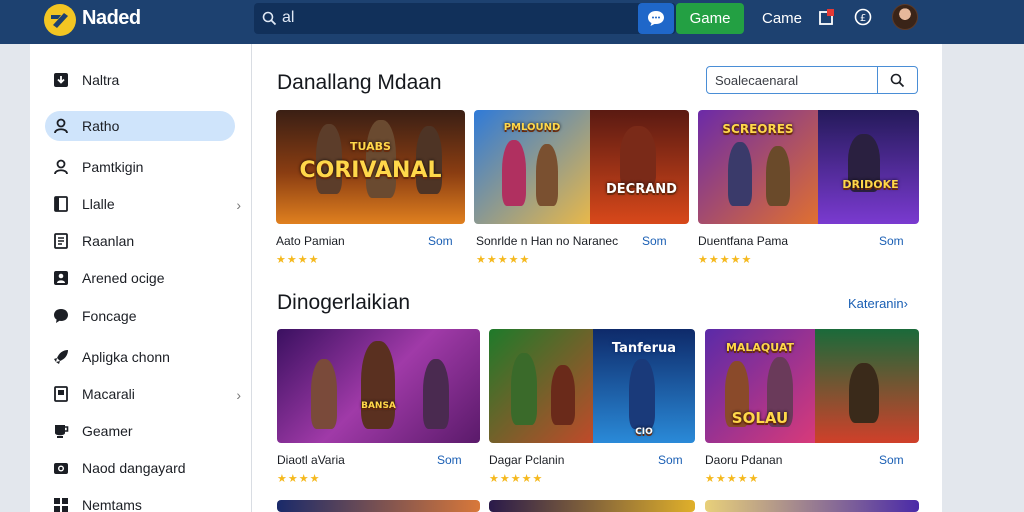  I want to click on nav-link: Came, so click(782, 18).